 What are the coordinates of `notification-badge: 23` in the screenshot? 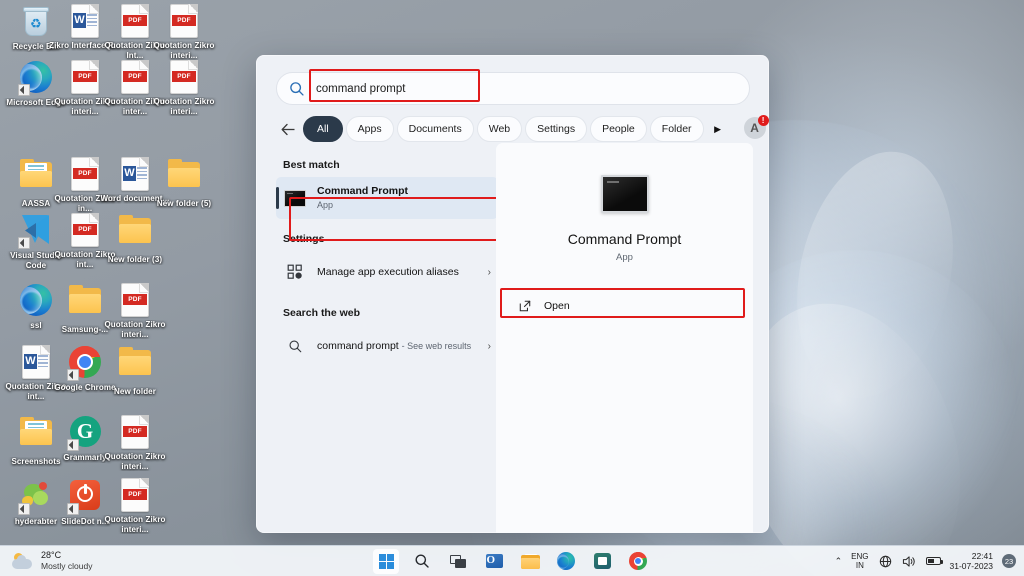 It's located at (1009, 561).